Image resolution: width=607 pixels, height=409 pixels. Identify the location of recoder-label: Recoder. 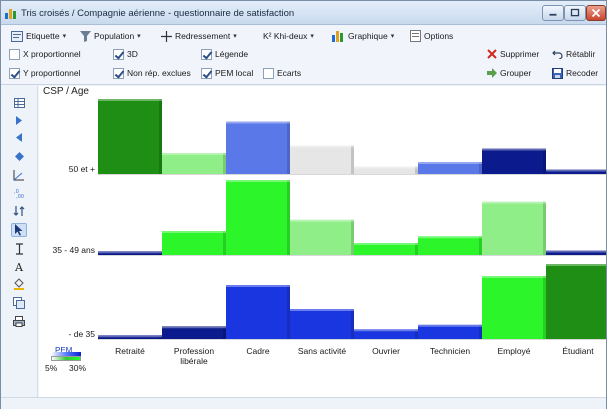
(582, 73).